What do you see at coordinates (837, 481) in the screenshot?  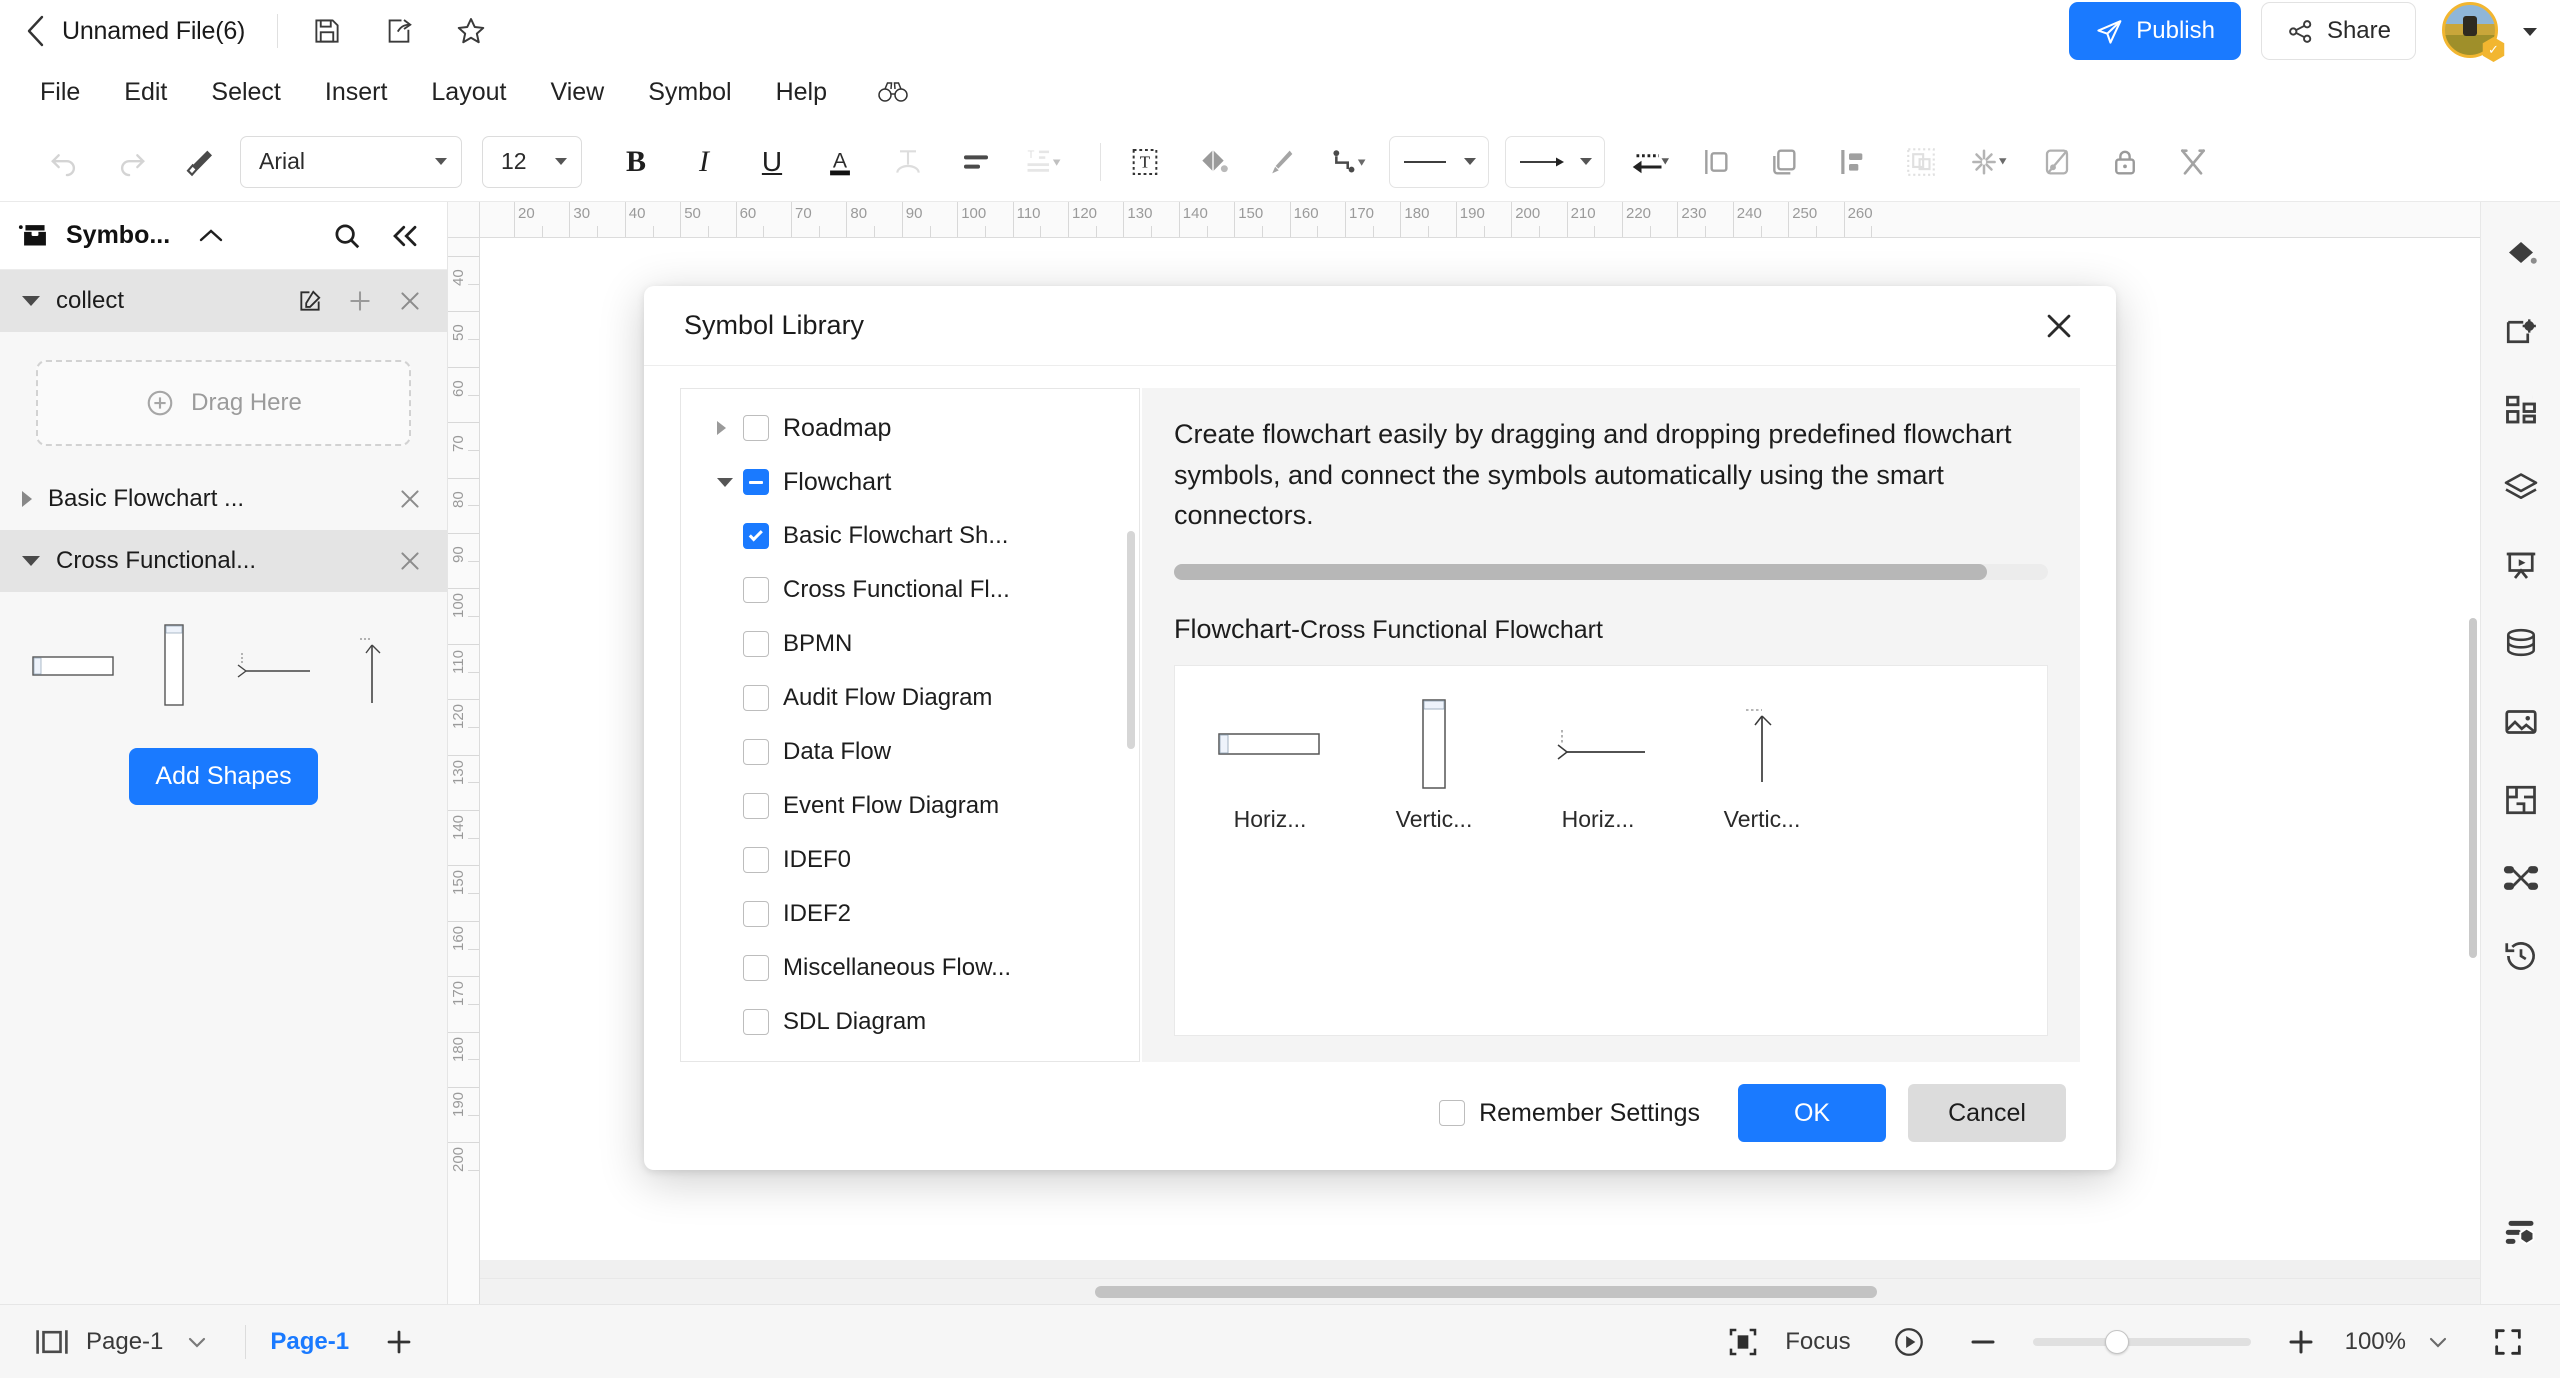 I see `tree-node-label: Flowchart` at bounding box center [837, 481].